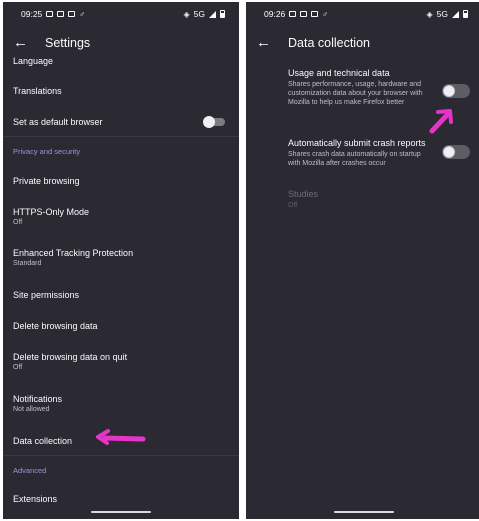 The height and width of the screenshot is (521, 479). I want to click on item-status: Standard, so click(27, 263).